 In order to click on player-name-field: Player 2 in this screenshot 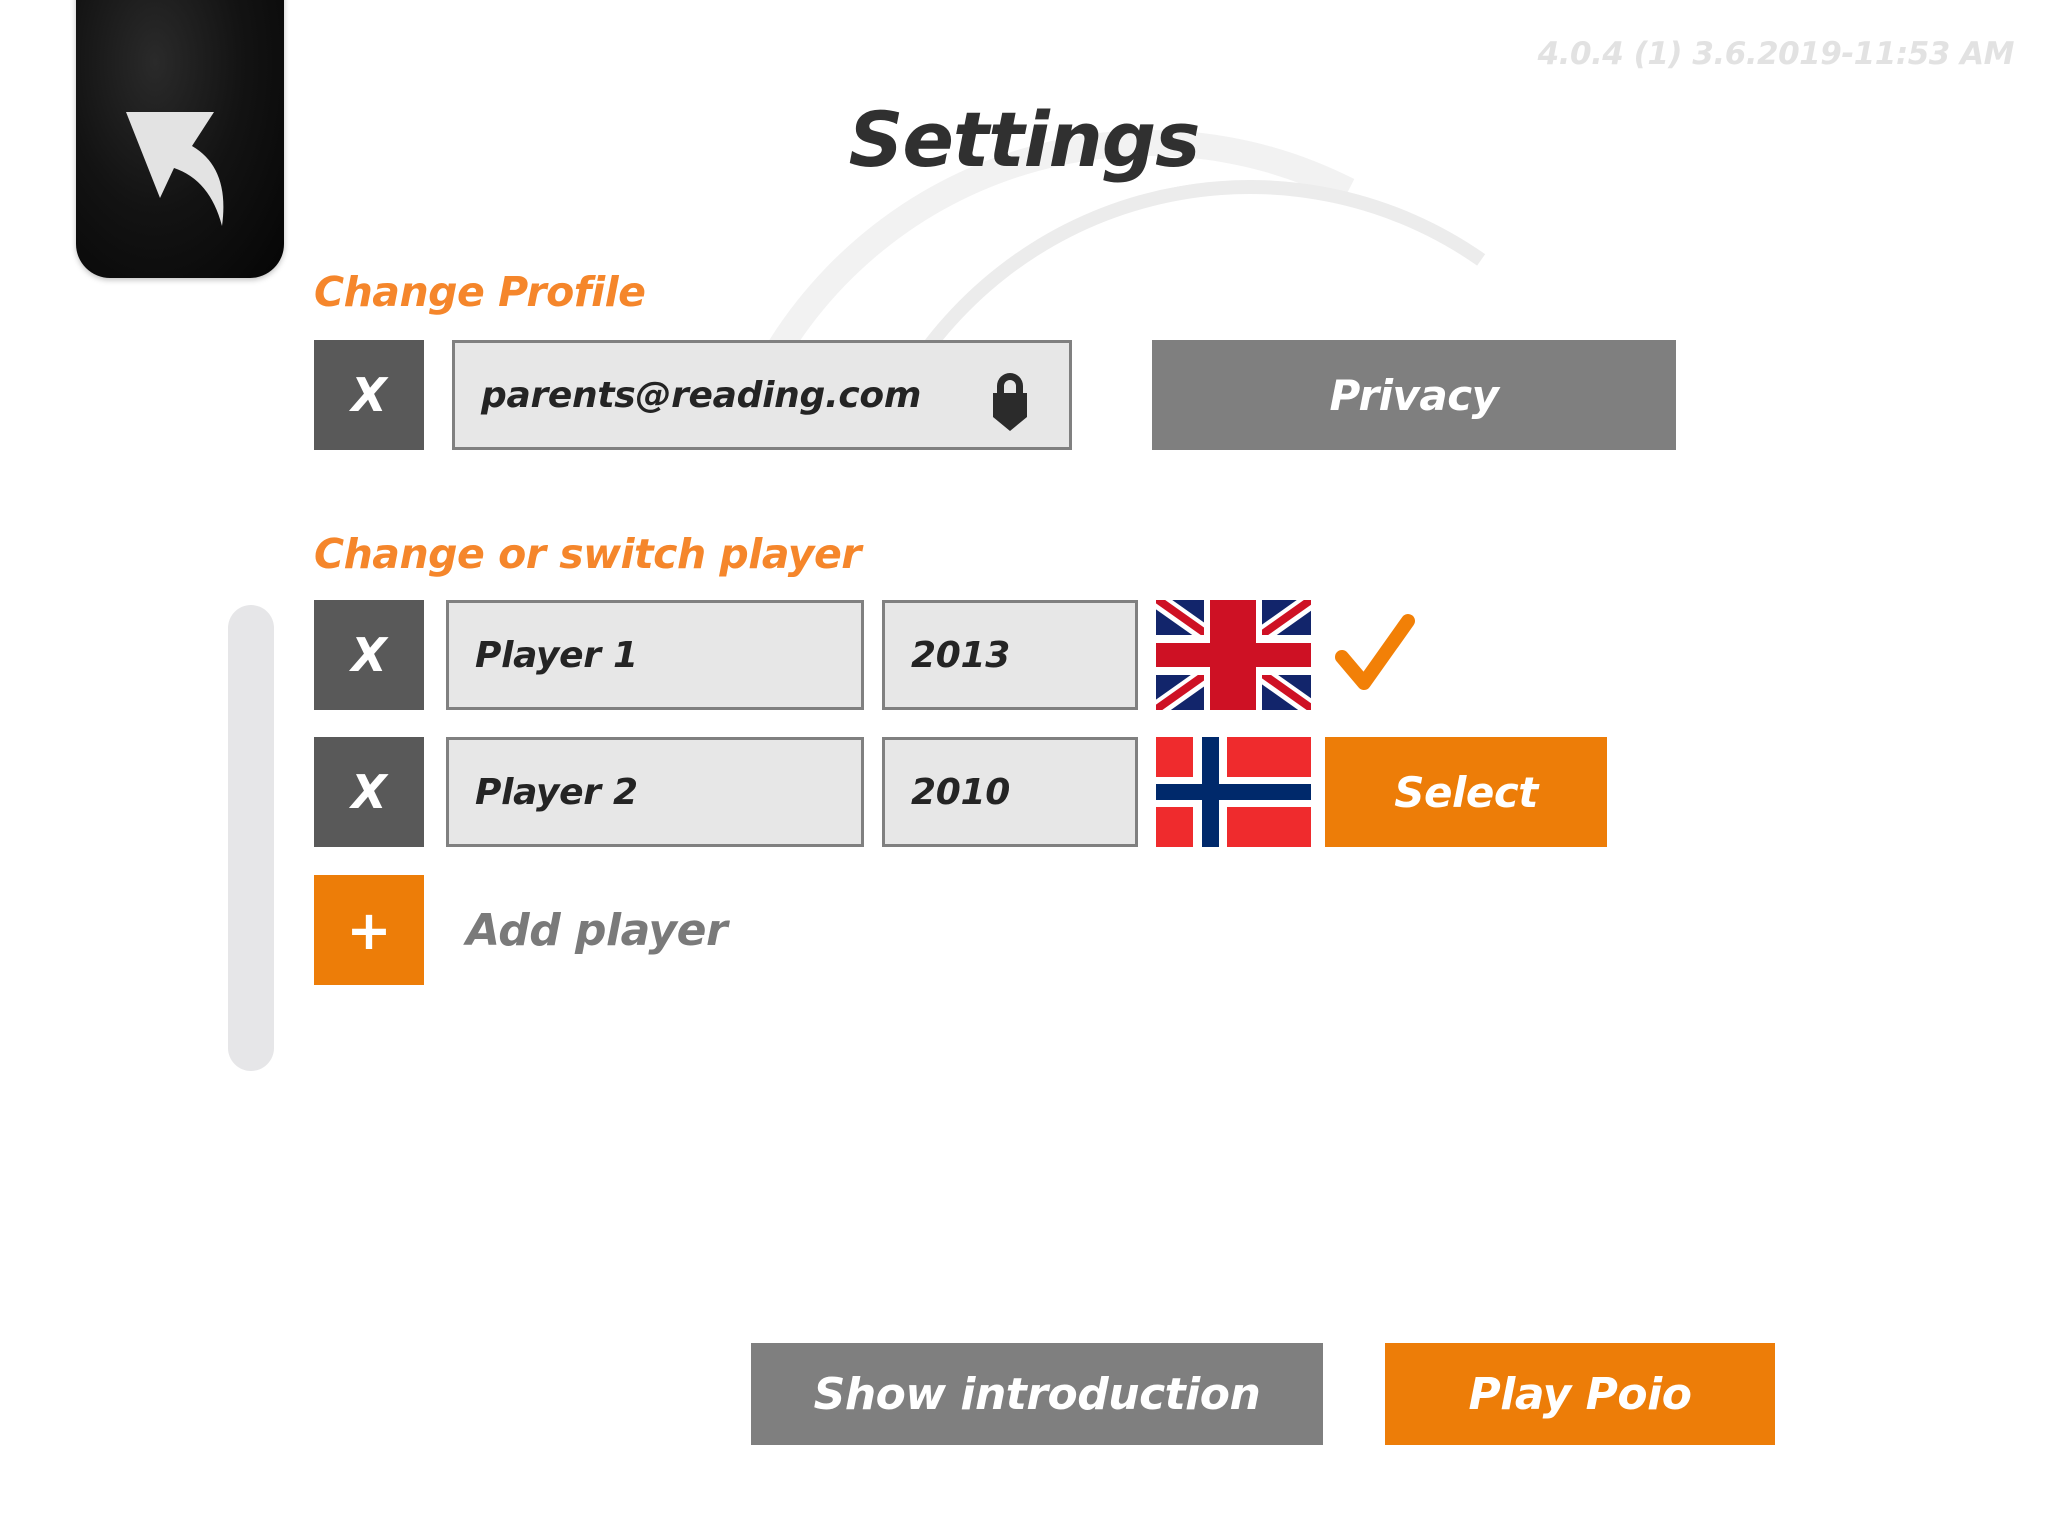, I will do `click(655, 792)`.